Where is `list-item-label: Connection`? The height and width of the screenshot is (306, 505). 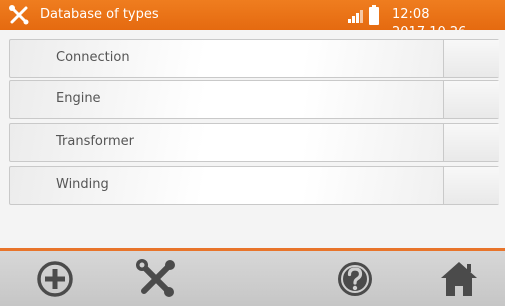 list-item-label: Connection is located at coordinates (93, 57).